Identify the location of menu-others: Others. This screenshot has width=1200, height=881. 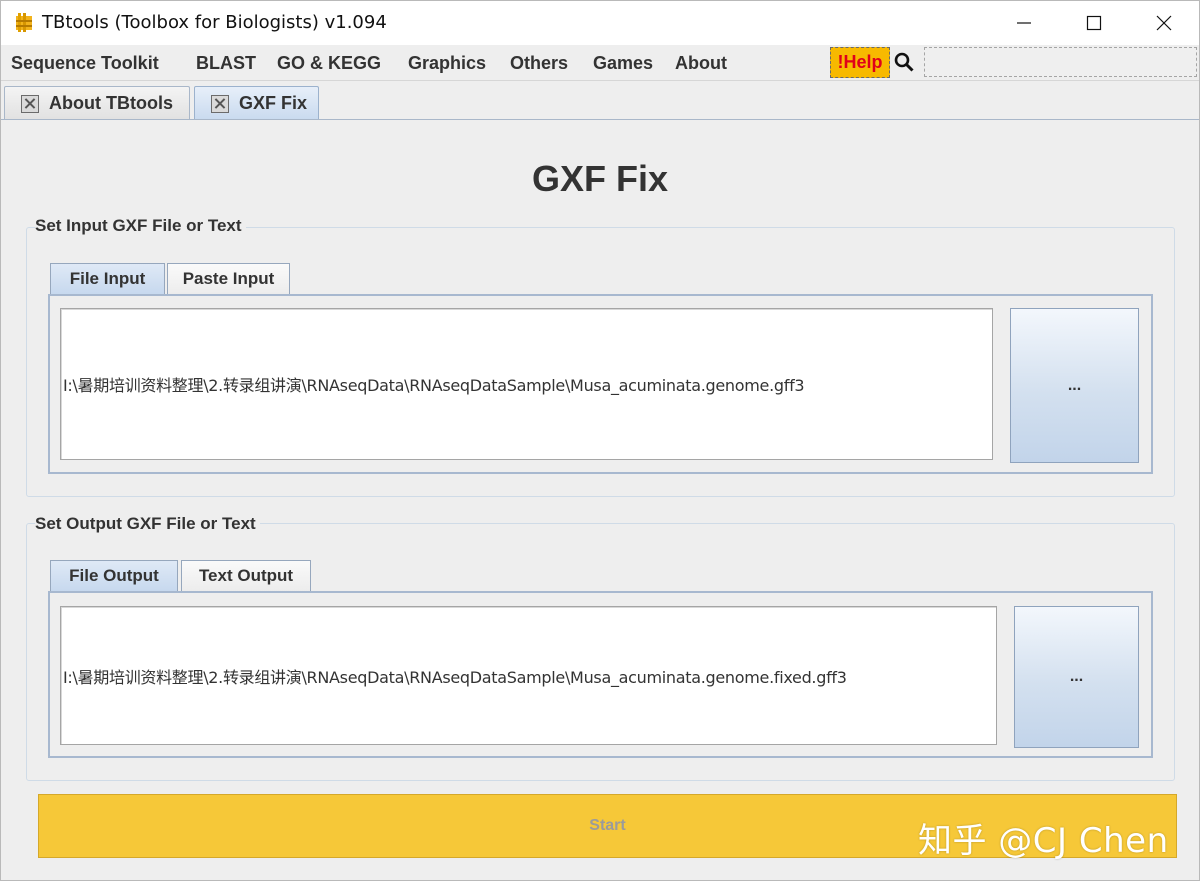
(539, 63).